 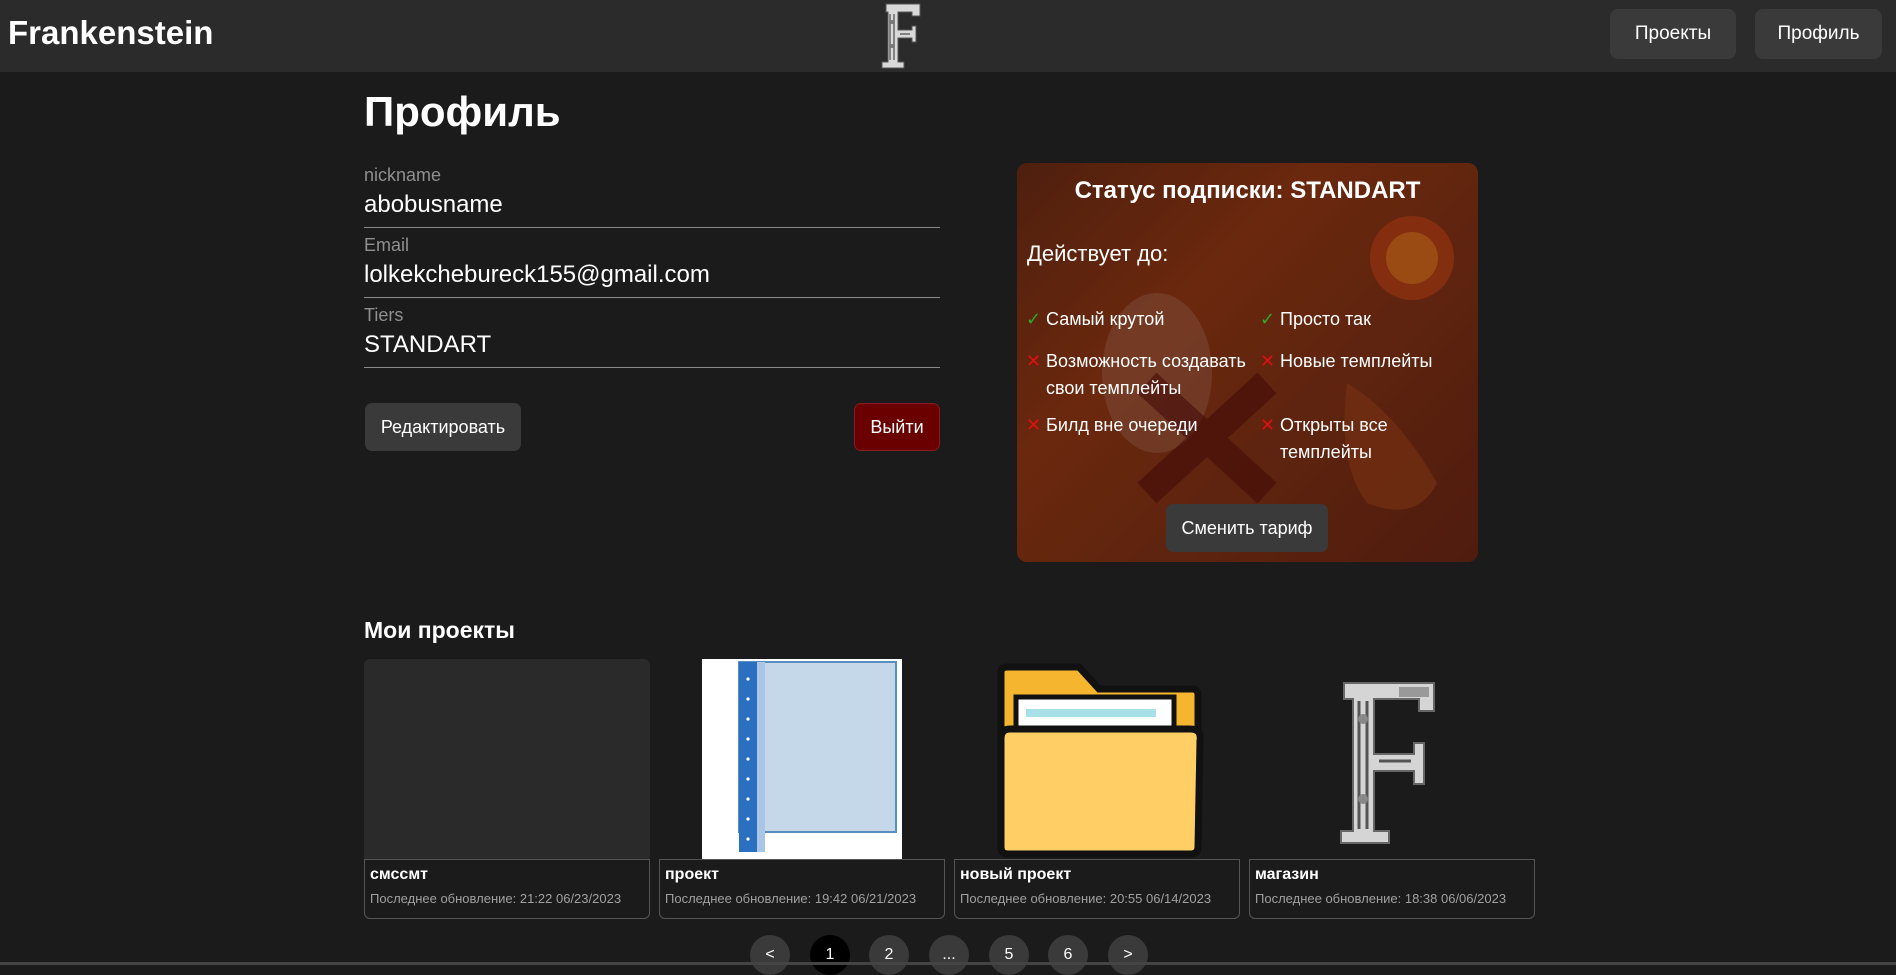 What do you see at coordinates (537, 274) in the screenshot?
I see `email-value: lolkekchebureck155@gmail.com` at bounding box center [537, 274].